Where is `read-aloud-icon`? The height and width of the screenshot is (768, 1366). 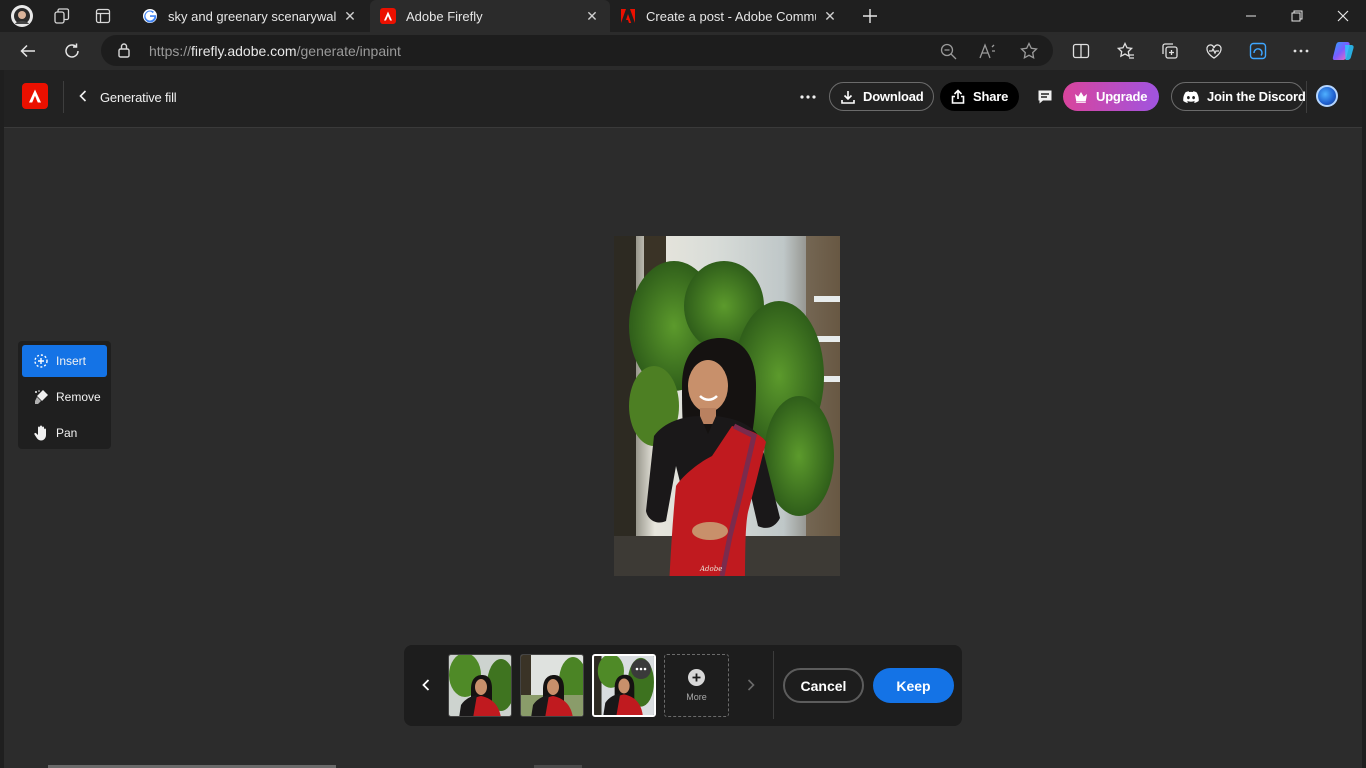 read-aloud-icon is located at coordinates (988, 51).